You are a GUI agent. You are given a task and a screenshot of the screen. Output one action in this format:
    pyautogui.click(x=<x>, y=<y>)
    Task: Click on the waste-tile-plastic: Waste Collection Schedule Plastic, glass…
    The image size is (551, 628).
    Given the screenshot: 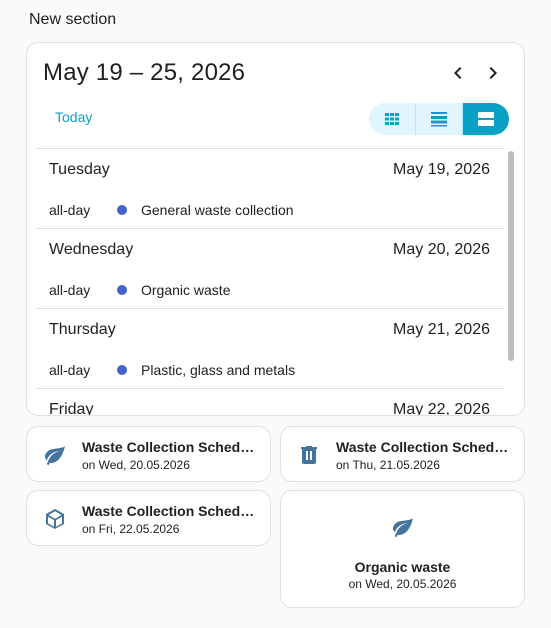 What is the action you would take?
    pyautogui.click(x=148, y=518)
    